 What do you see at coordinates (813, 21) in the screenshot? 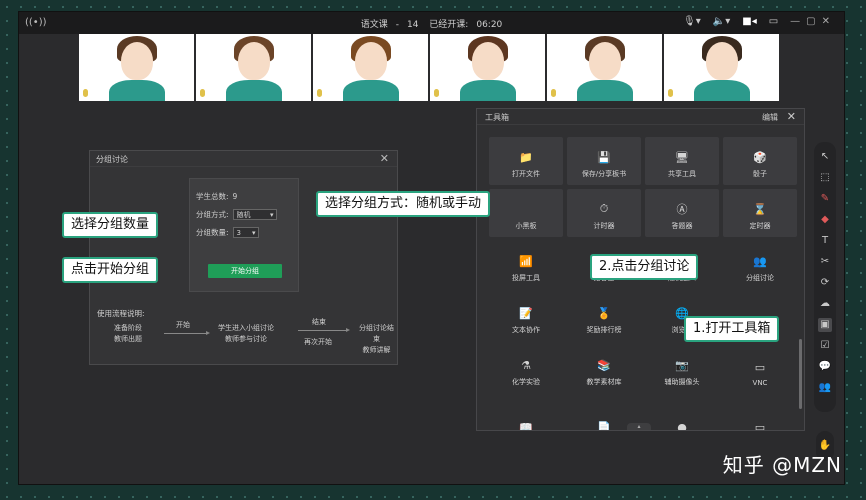
I see `window-controls: —▢✕` at bounding box center [813, 21].